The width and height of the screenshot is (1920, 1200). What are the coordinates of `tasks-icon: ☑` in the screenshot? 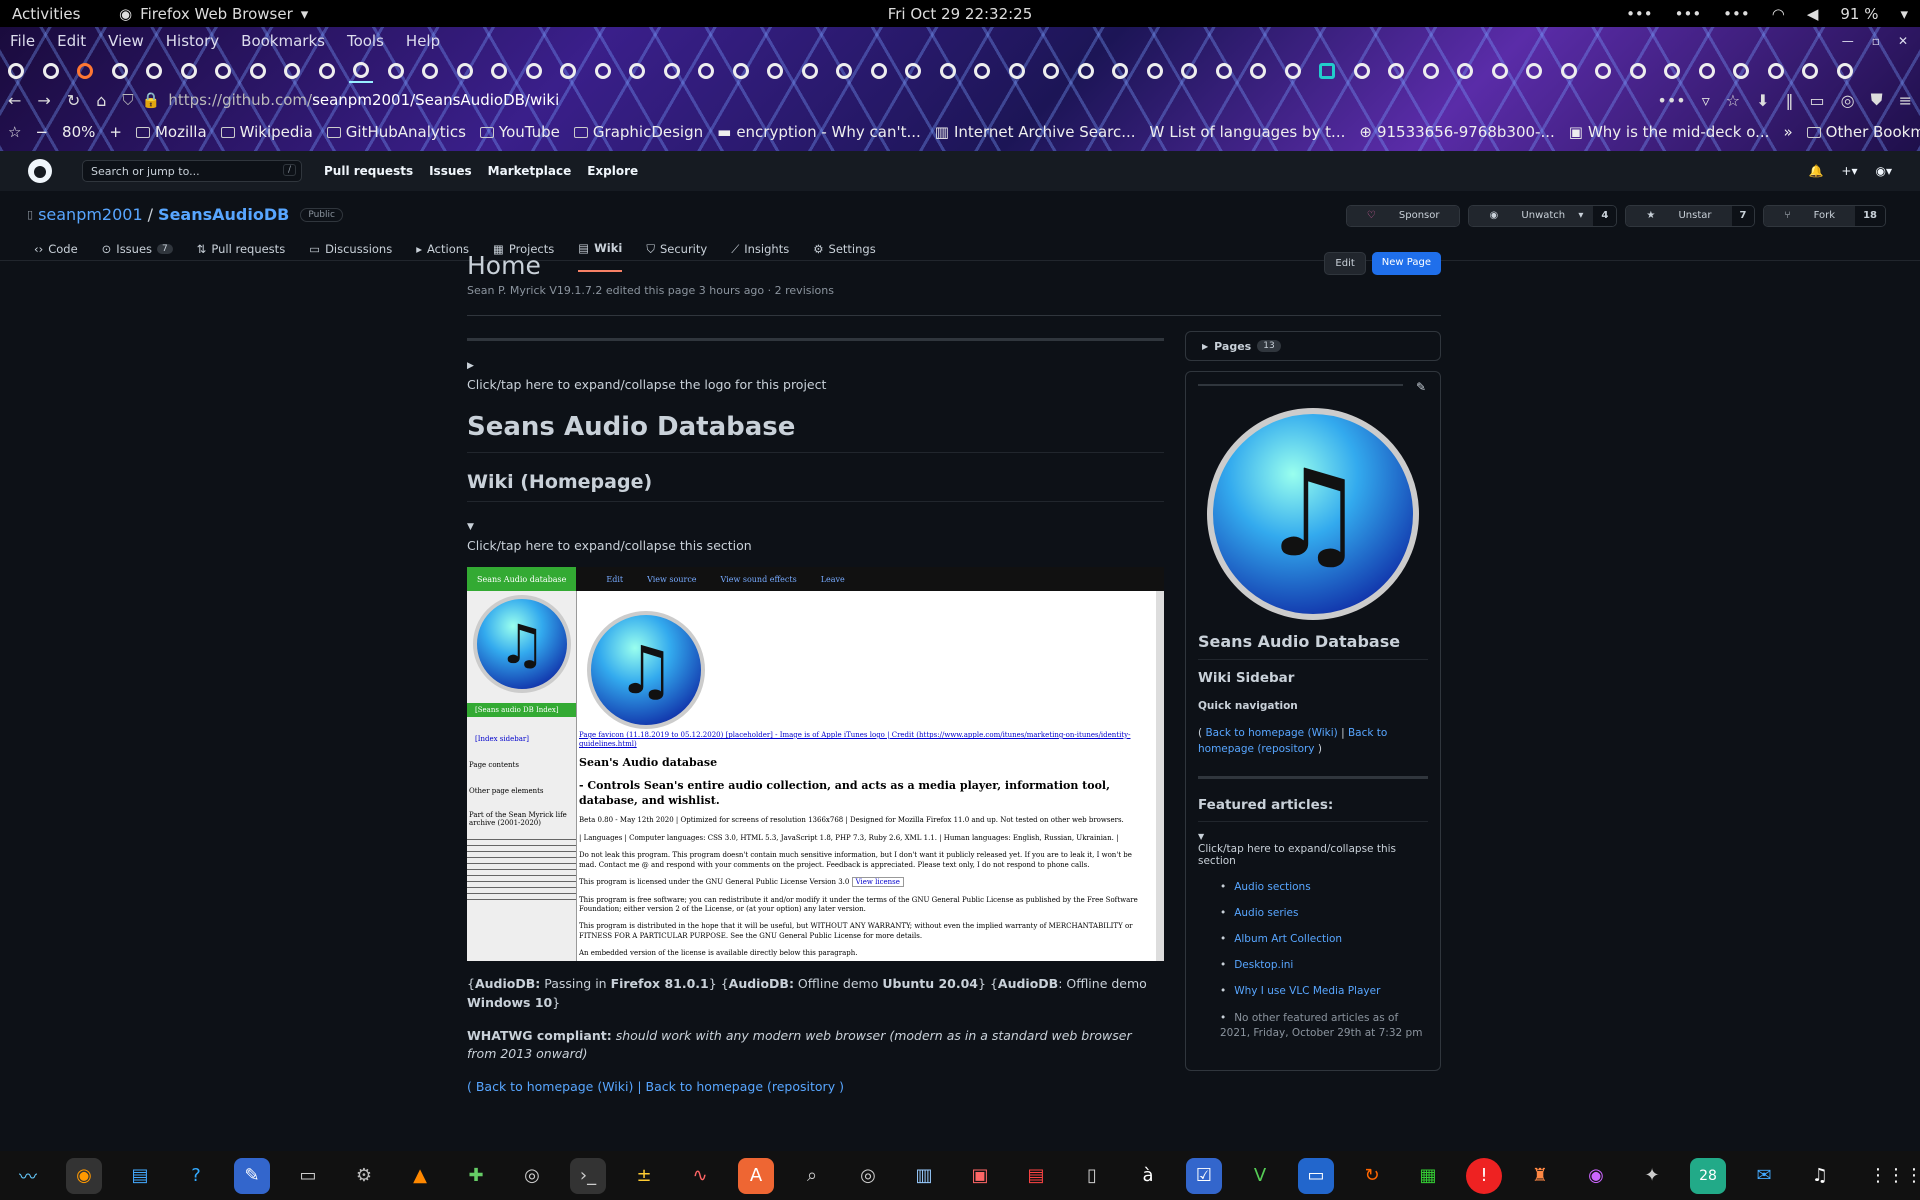 It's located at (1204, 1175).